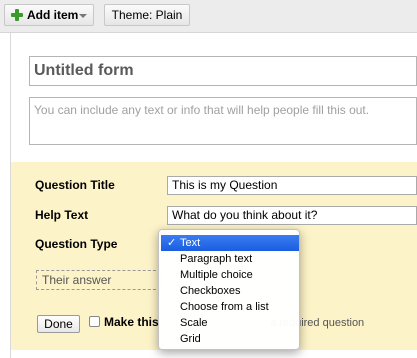 The width and height of the screenshot is (417, 358). What do you see at coordinates (210, 291) in the screenshot?
I see `menu-item-label: Checkboxes` at bounding box center [210, 291].